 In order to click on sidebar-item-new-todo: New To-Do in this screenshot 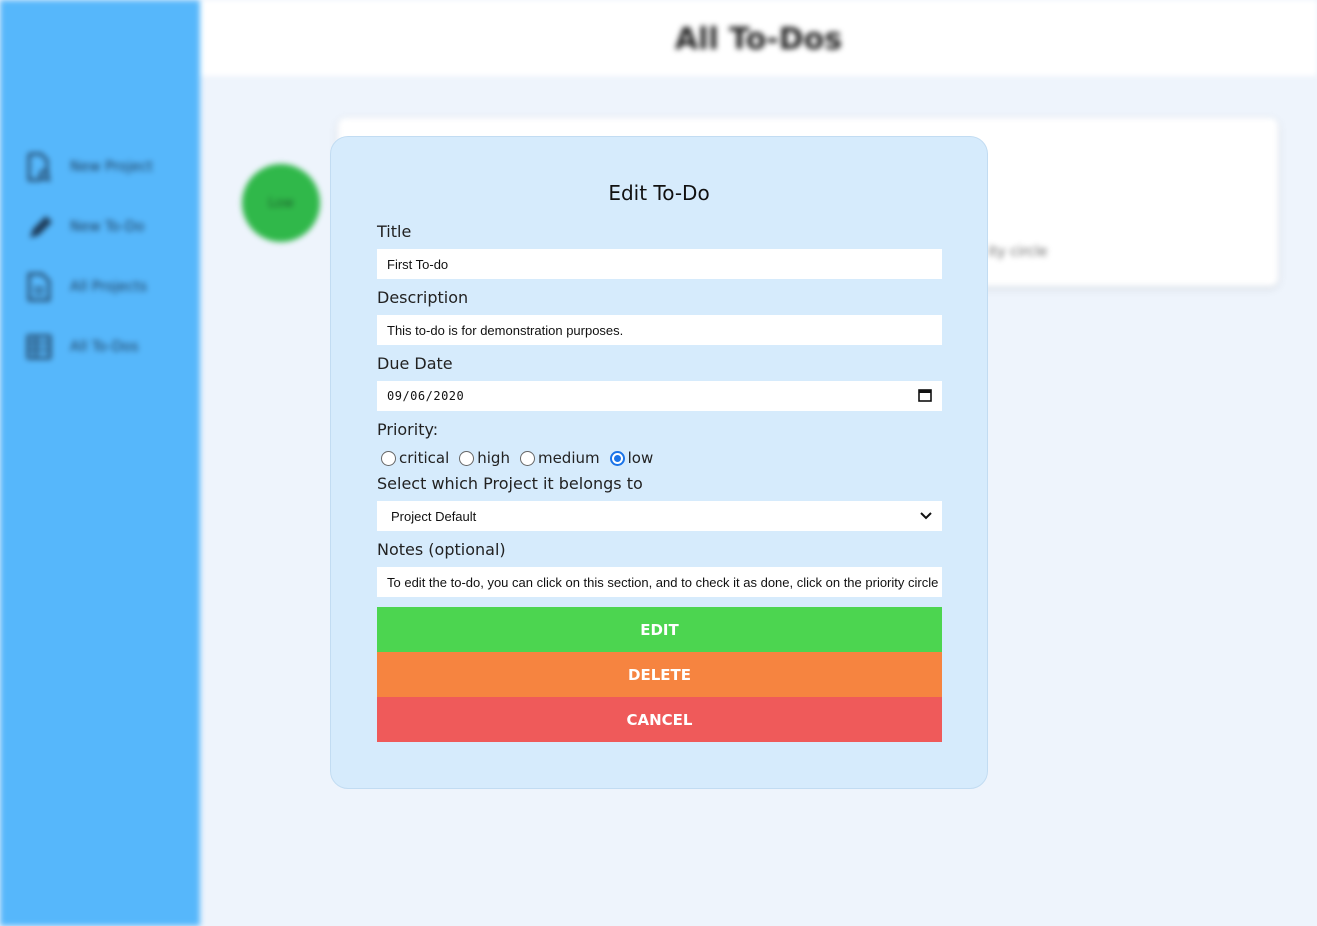, I will do `click(85, 227)`.